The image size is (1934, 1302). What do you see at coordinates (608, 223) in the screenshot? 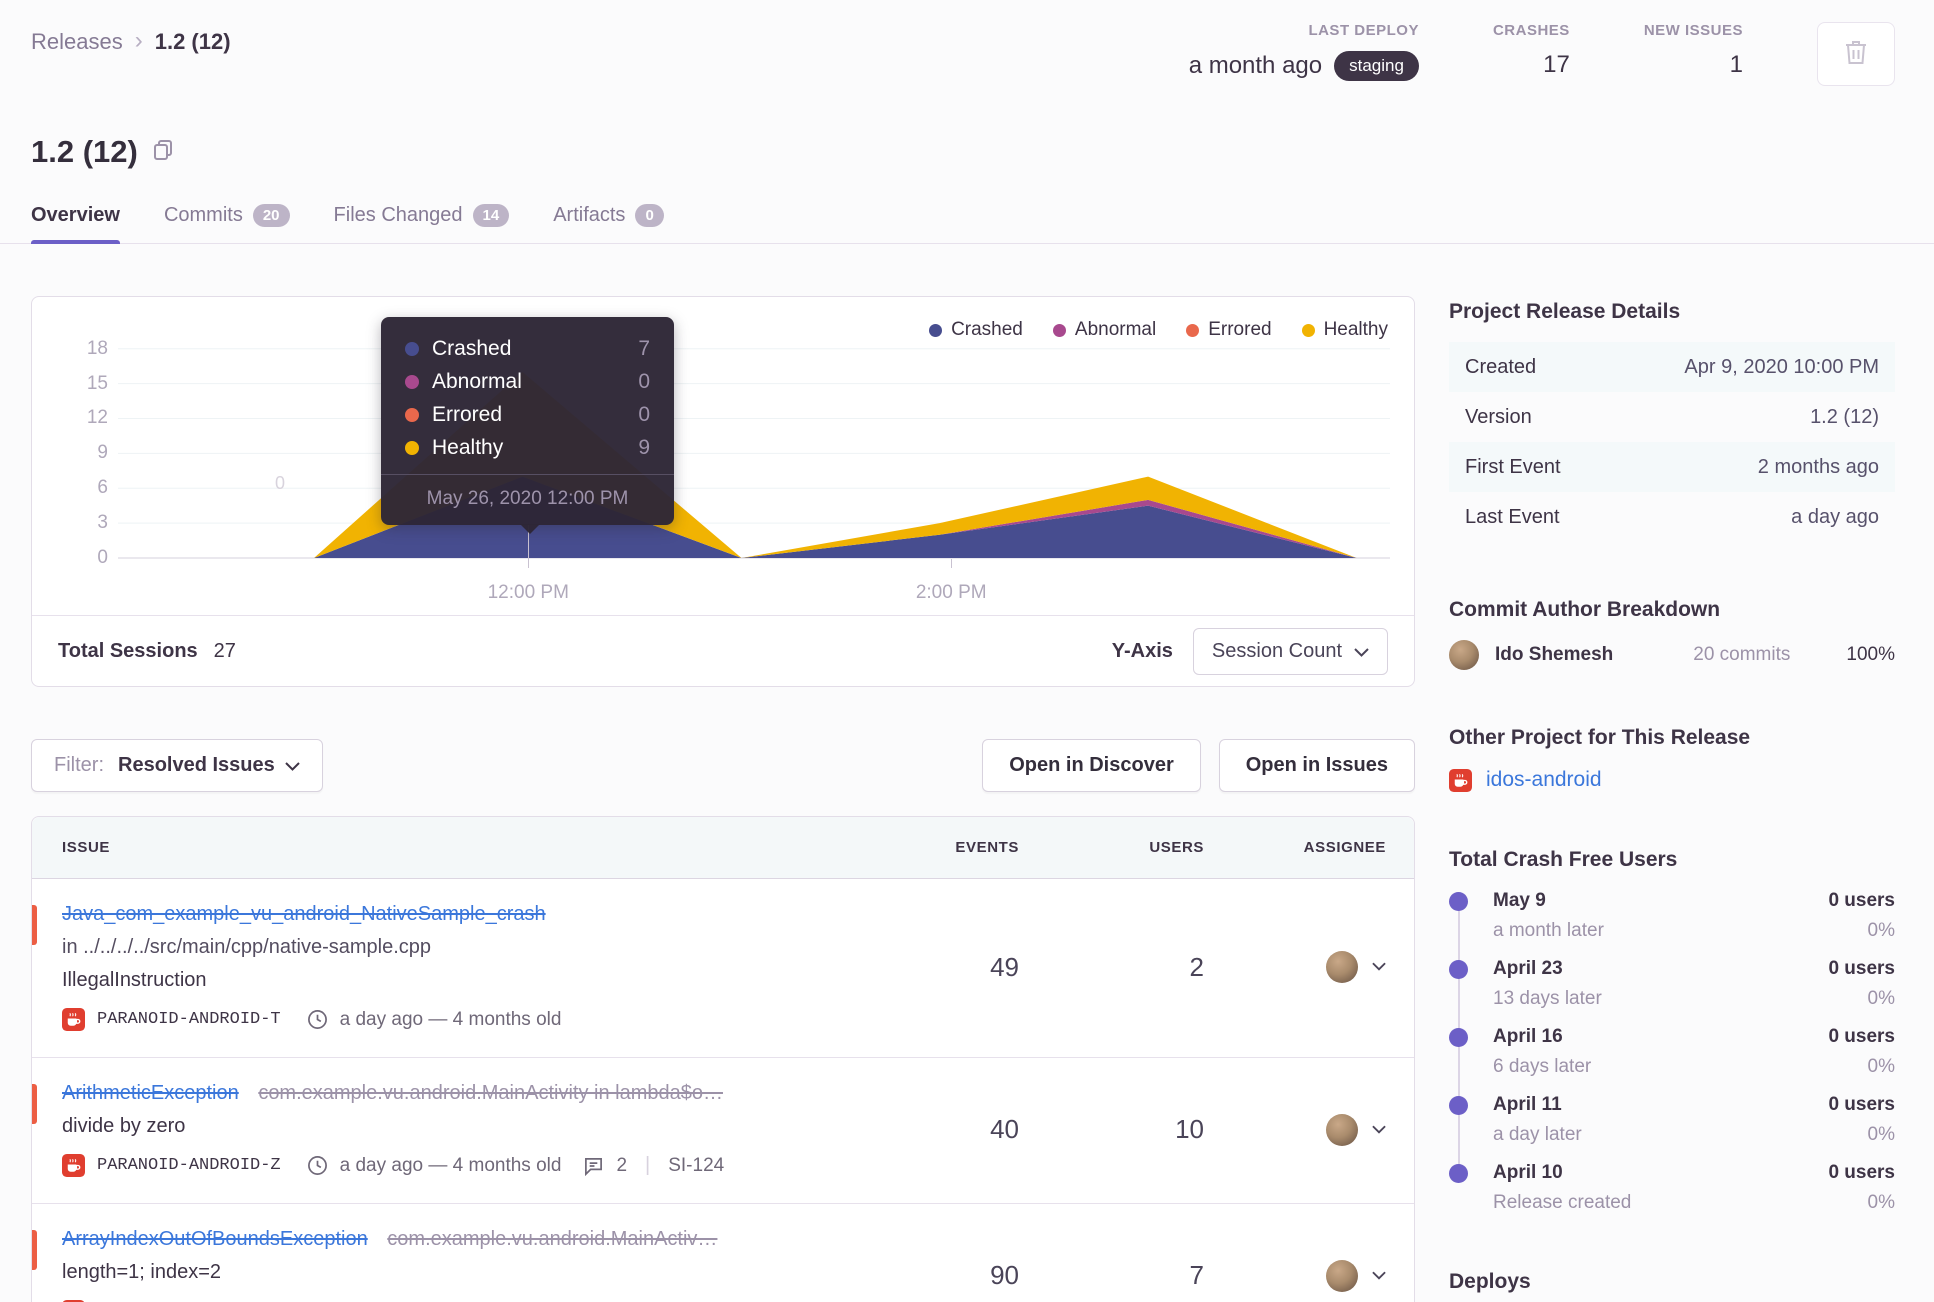
I see `tab-artifacts: Artifacts 0` at bounding box center [608, 223].